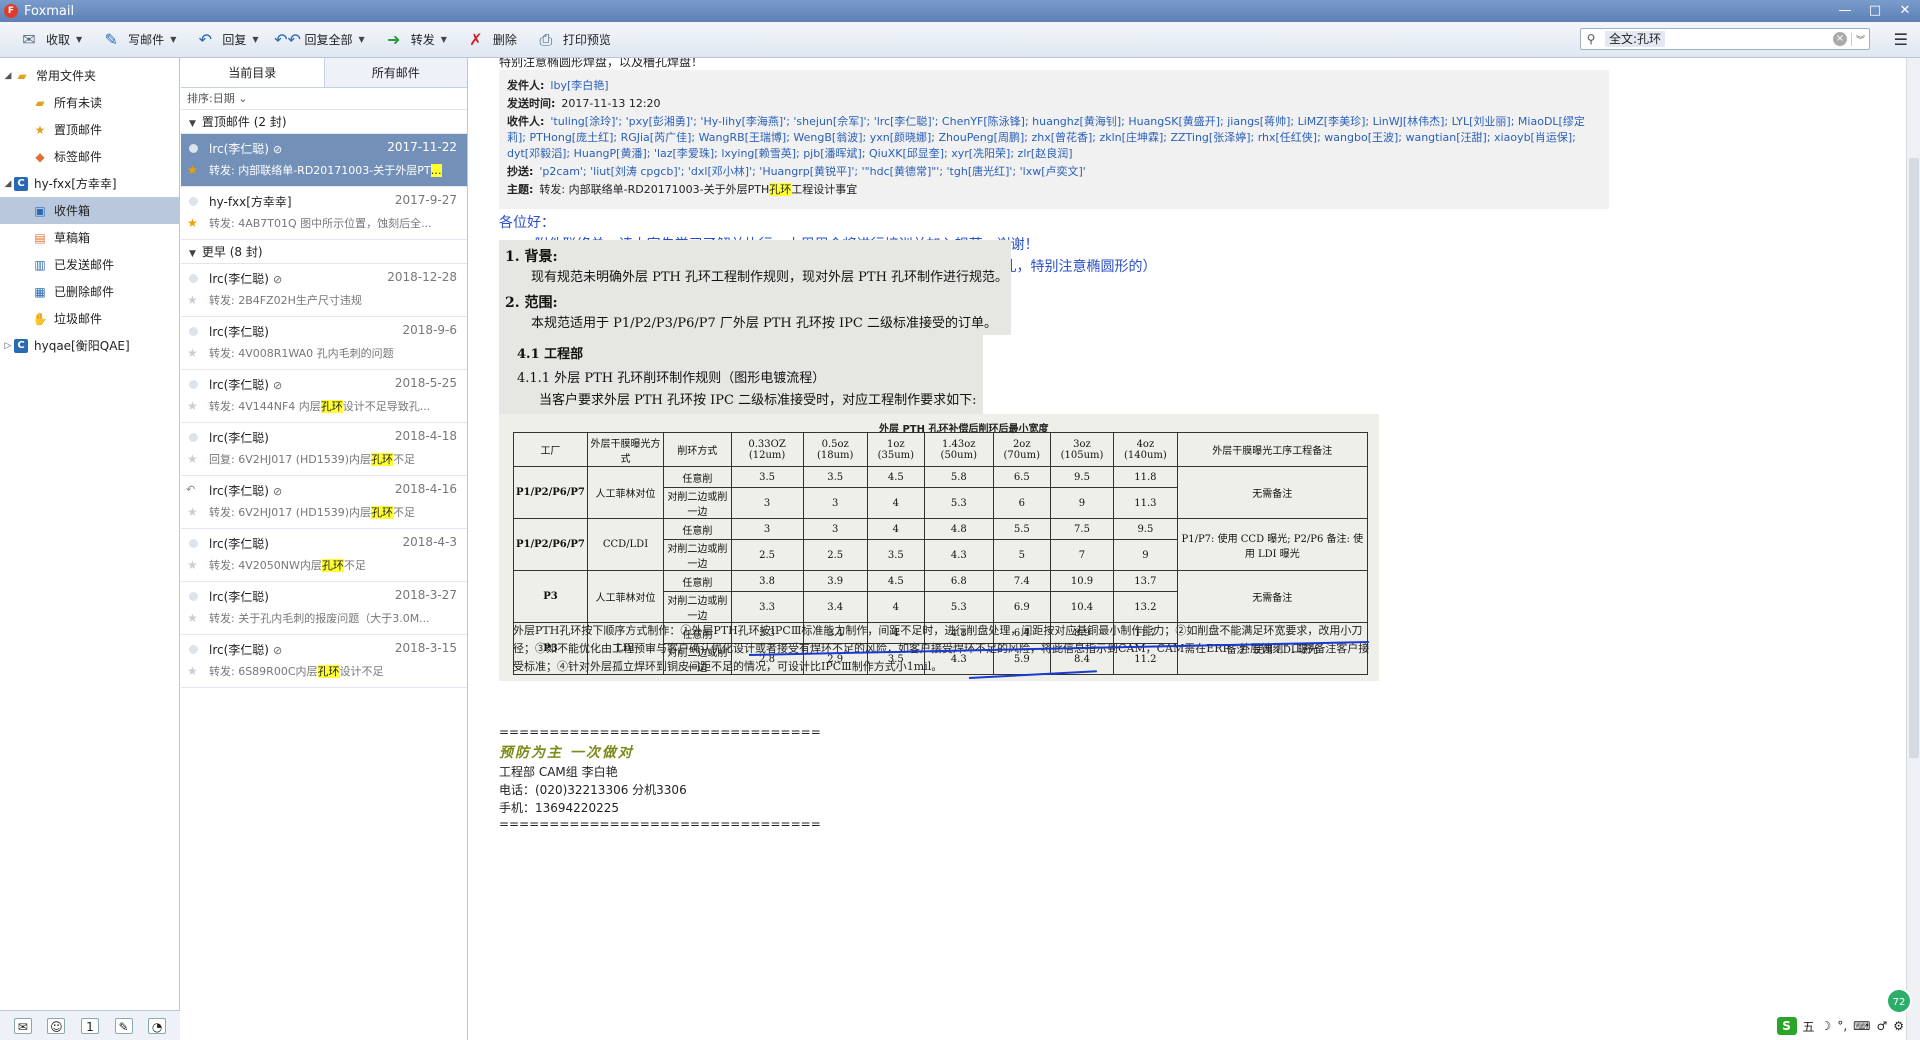 The image size is (1920, 1040). Describe the element at coordinates (1826, 1026) in the screenshot. I see `ime-moon-icon: ☽` at that location.